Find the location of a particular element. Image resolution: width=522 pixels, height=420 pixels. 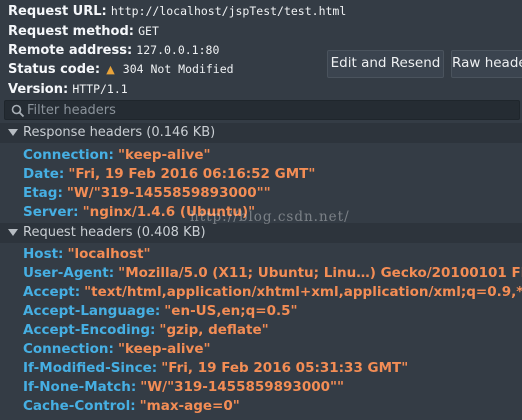

request-method-line: Request method: GET is located at coordinates (83, 31).